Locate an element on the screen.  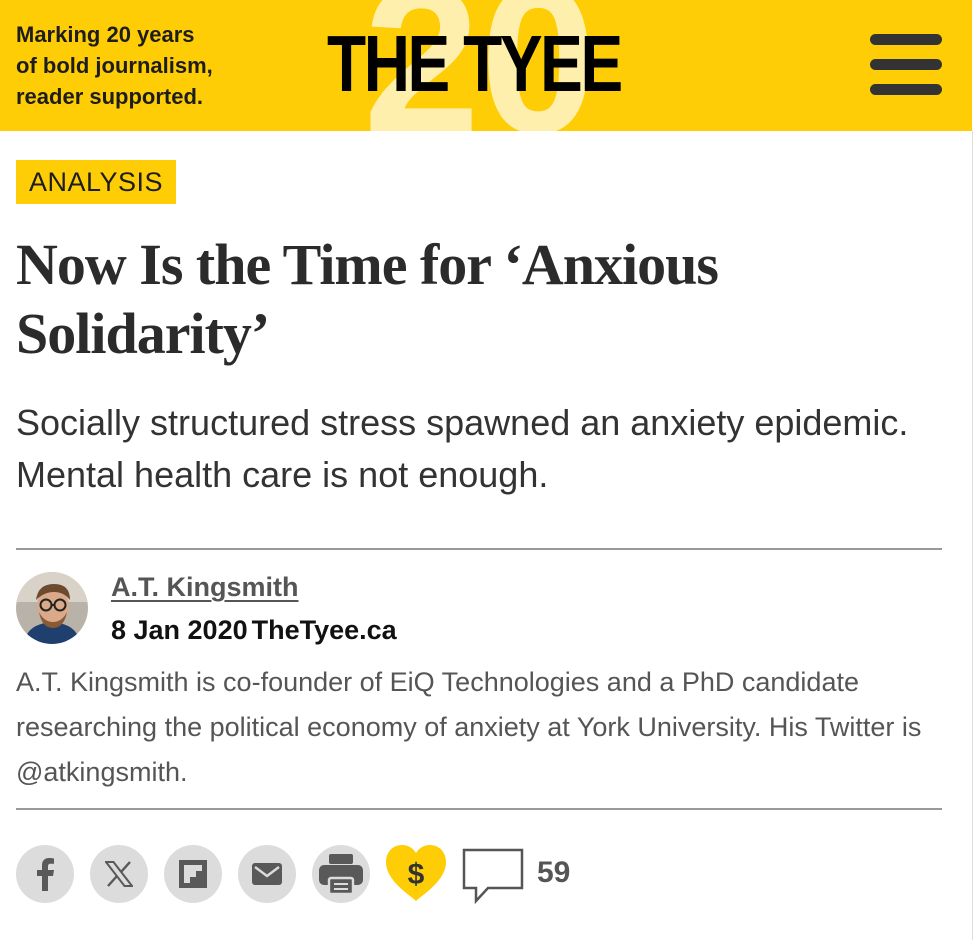
comments-button is located at coordinates (494, 876).